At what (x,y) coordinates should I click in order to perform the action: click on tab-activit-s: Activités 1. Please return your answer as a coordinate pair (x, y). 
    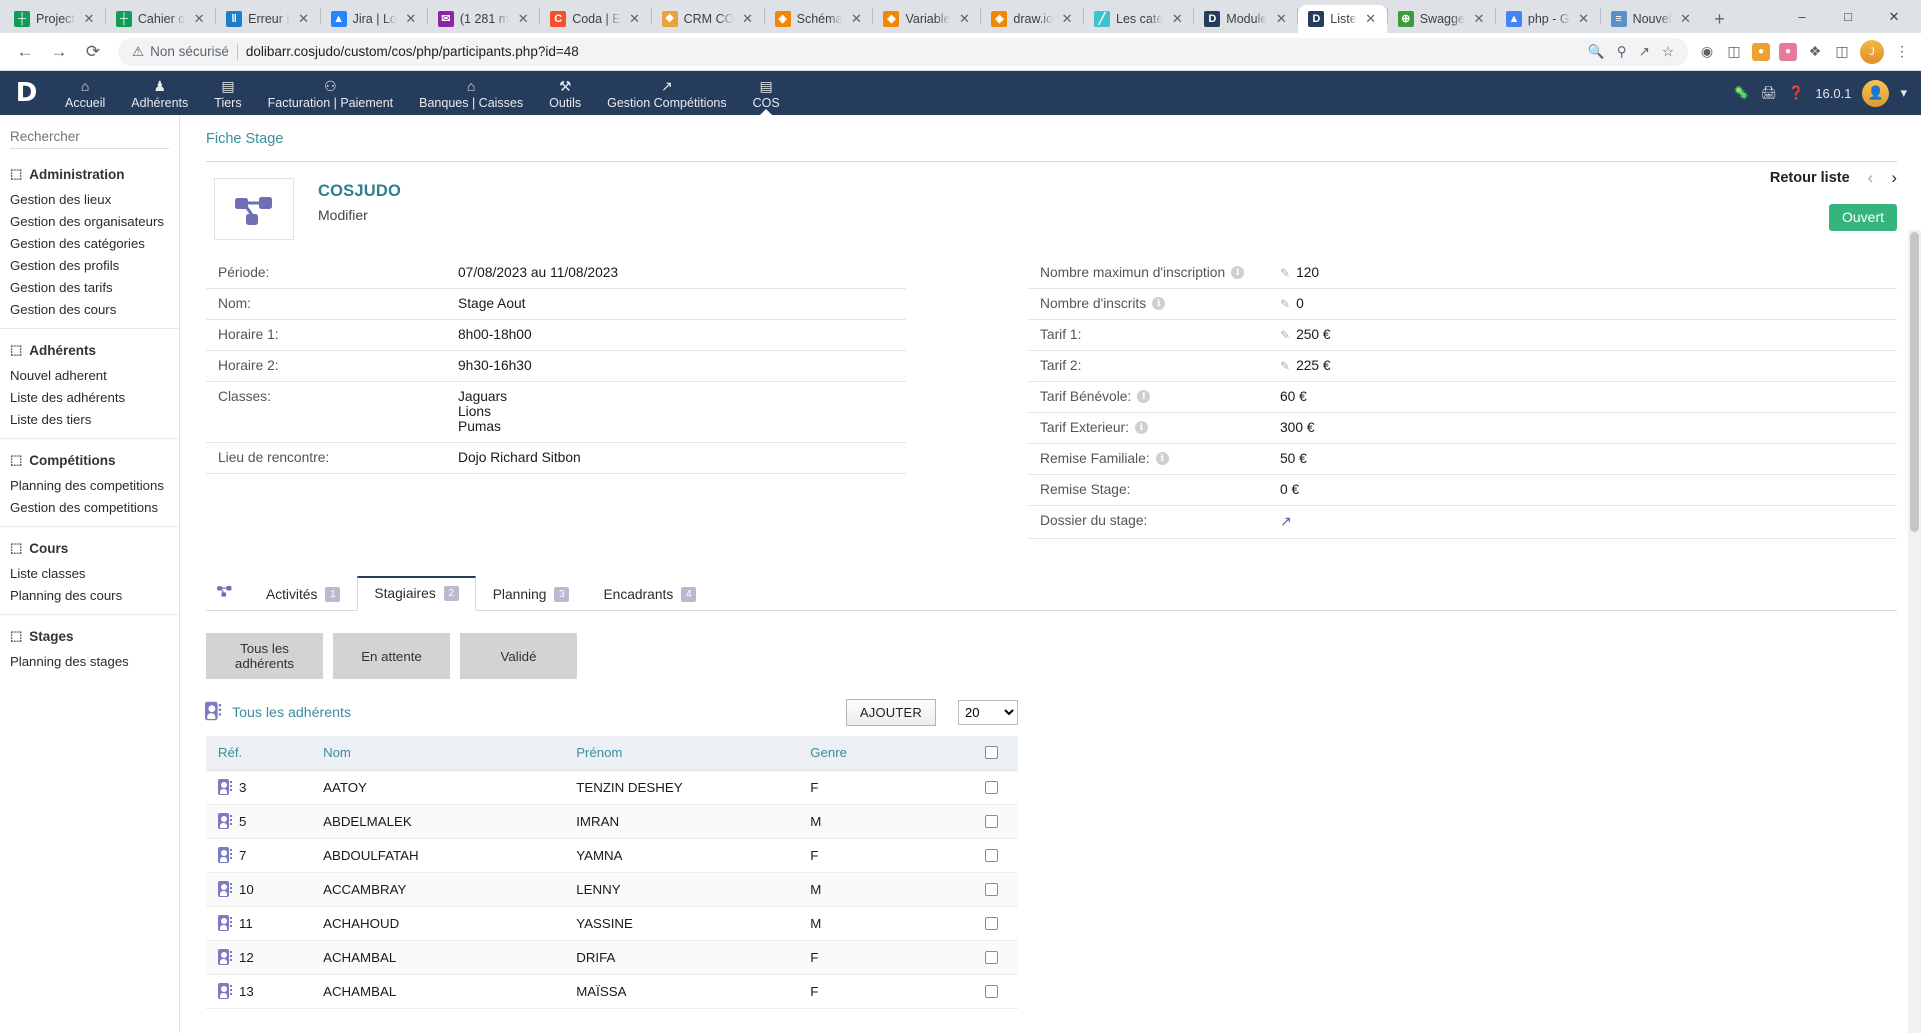
    Looking at the image, I should click on (303, 594).